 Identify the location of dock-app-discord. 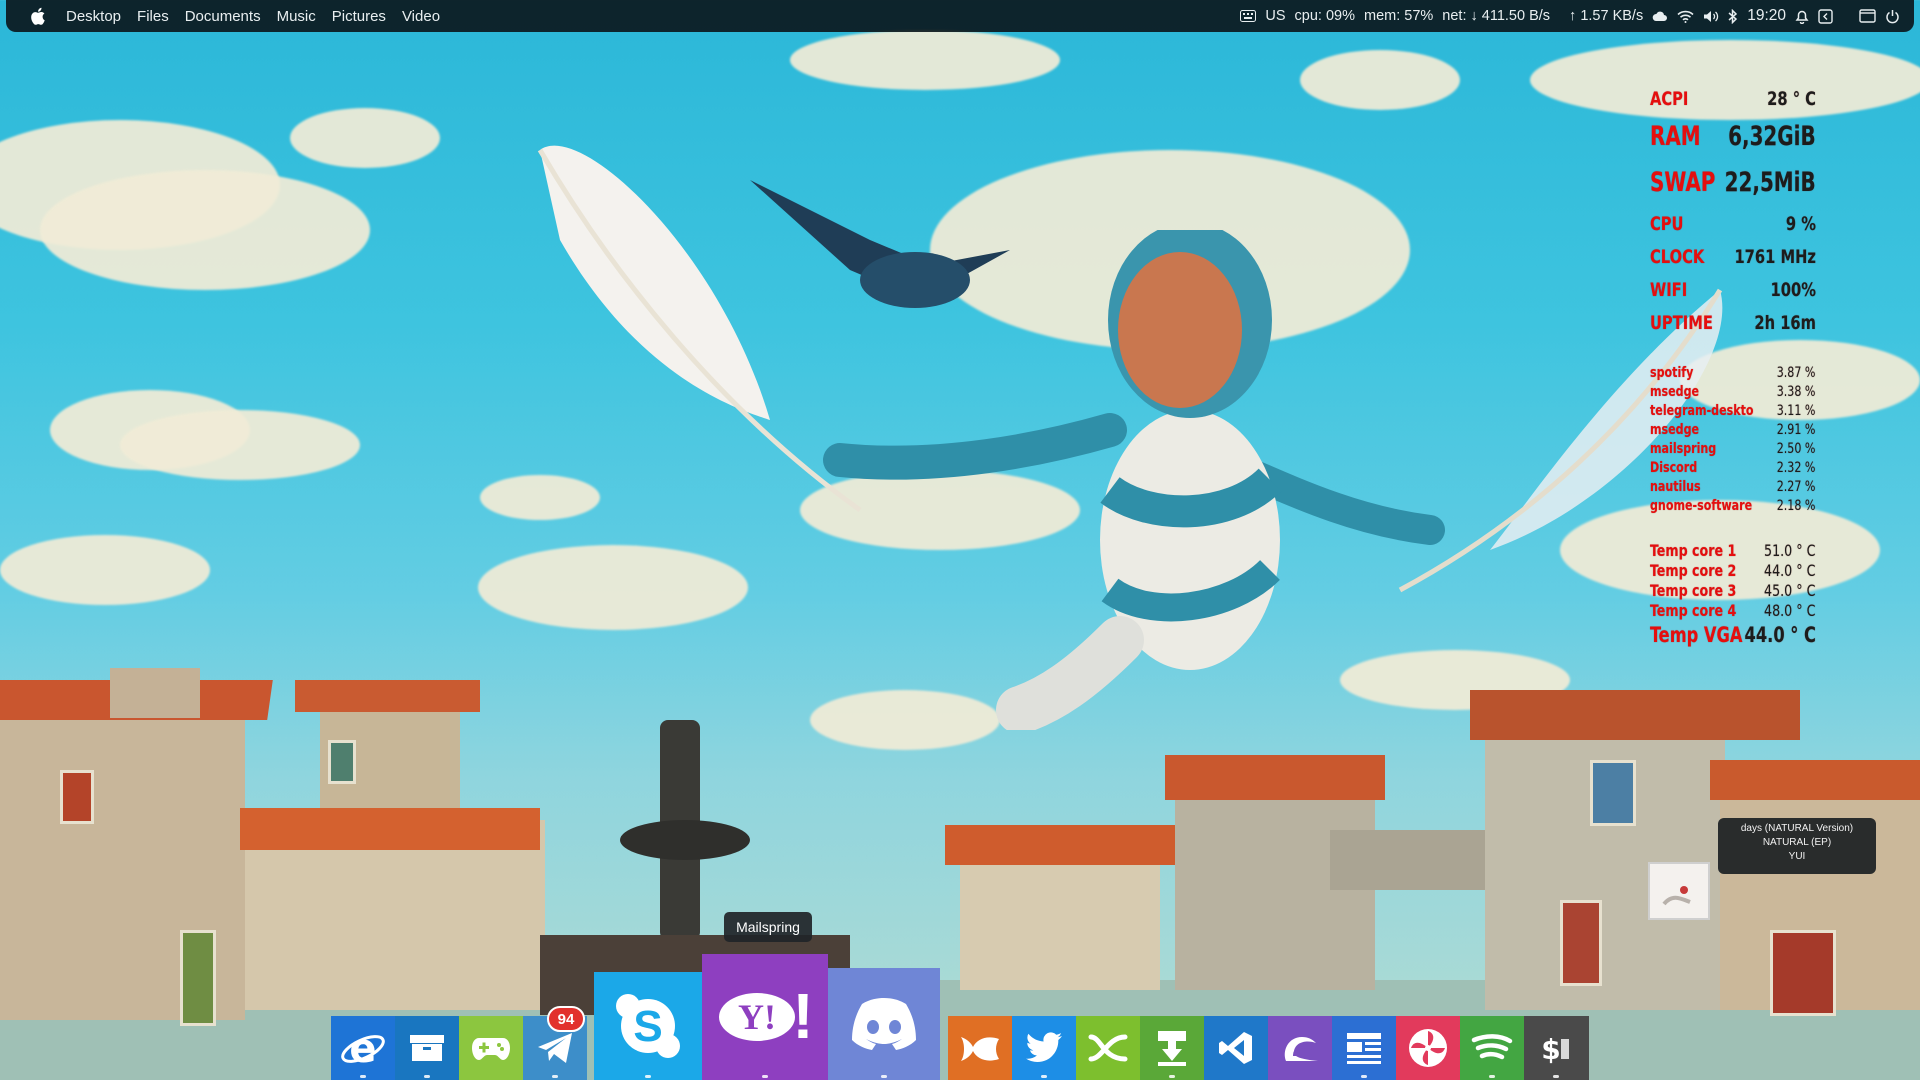
(884, 1024).